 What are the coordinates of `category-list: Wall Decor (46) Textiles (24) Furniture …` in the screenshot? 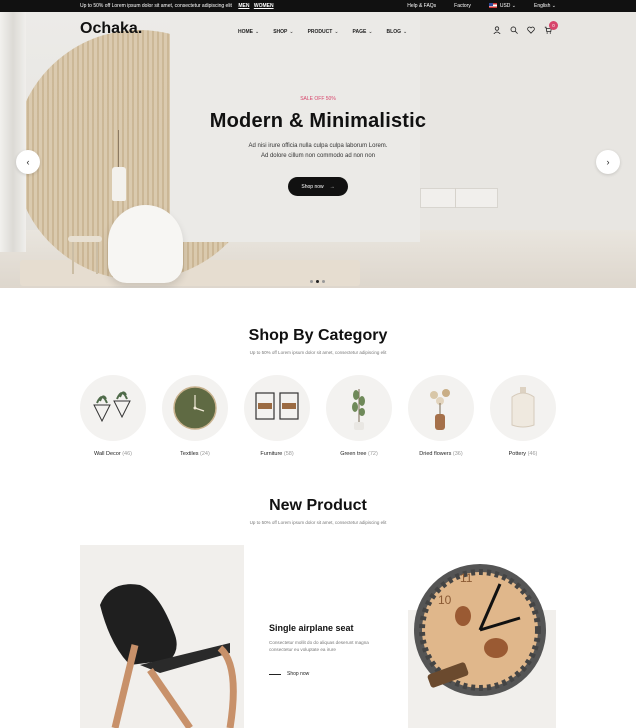 It's located at (318, 416).